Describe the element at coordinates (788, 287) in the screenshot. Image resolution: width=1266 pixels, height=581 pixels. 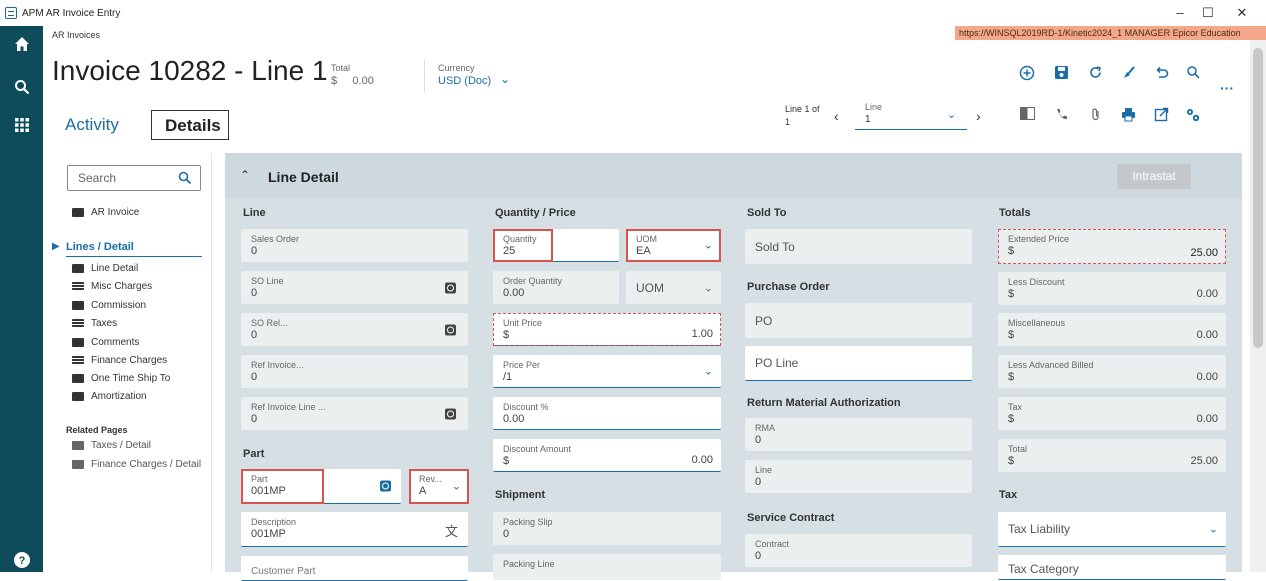
I see `purchase-order-heading: Purchase Order` at that location.